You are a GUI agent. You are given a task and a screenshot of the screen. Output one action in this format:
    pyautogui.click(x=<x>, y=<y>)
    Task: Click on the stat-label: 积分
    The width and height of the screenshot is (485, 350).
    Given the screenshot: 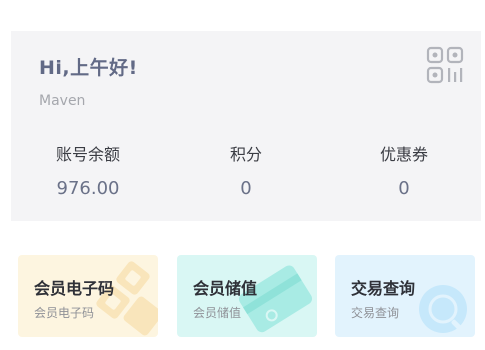 What is the action you would take?
    pyautogui.click(x=245, y=154)
    